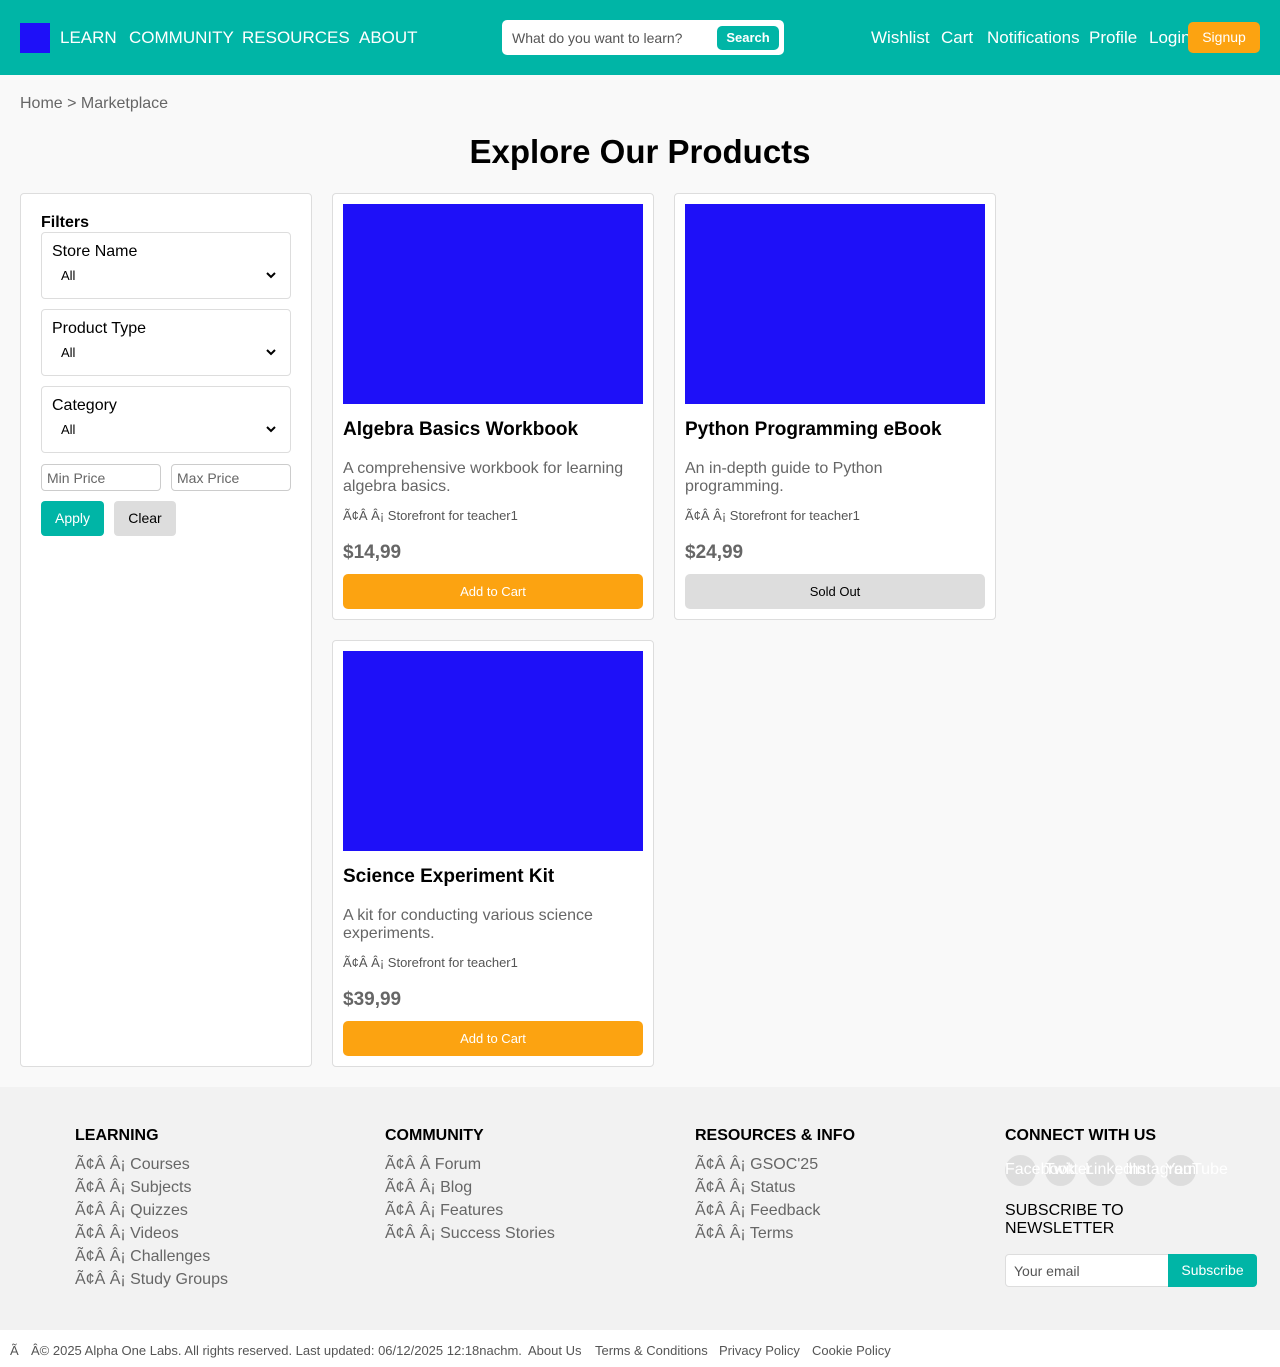  I want to click on footer-link-status: Ã¢Â Â¡ Status, so click(775, 1187).